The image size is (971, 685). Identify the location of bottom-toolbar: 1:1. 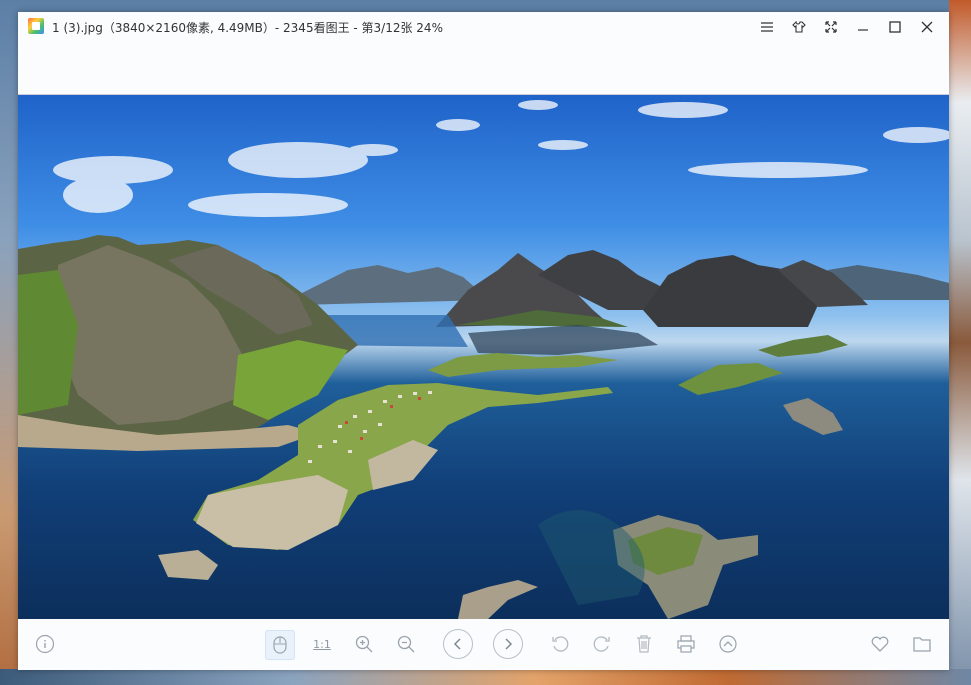
(483, 644).